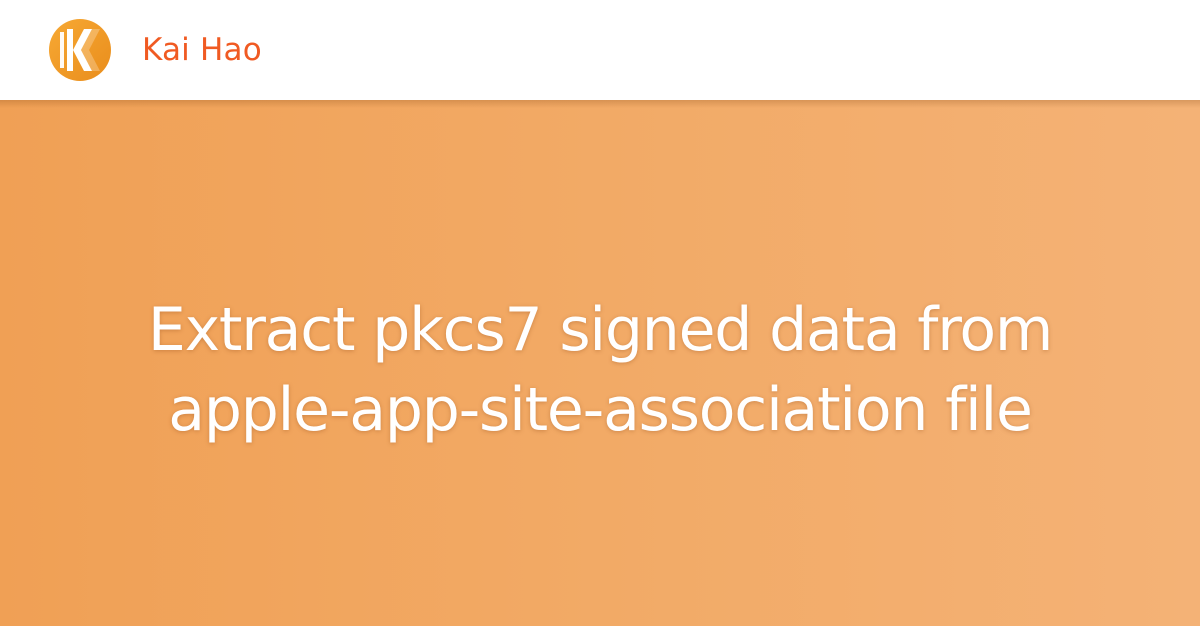 The height and width of the screenshot is (626, 1200). What do you see at coordinates (202, 50) in the screenshot?
I see `brand-name: Kai Hao` at bounding box center [202, 50].